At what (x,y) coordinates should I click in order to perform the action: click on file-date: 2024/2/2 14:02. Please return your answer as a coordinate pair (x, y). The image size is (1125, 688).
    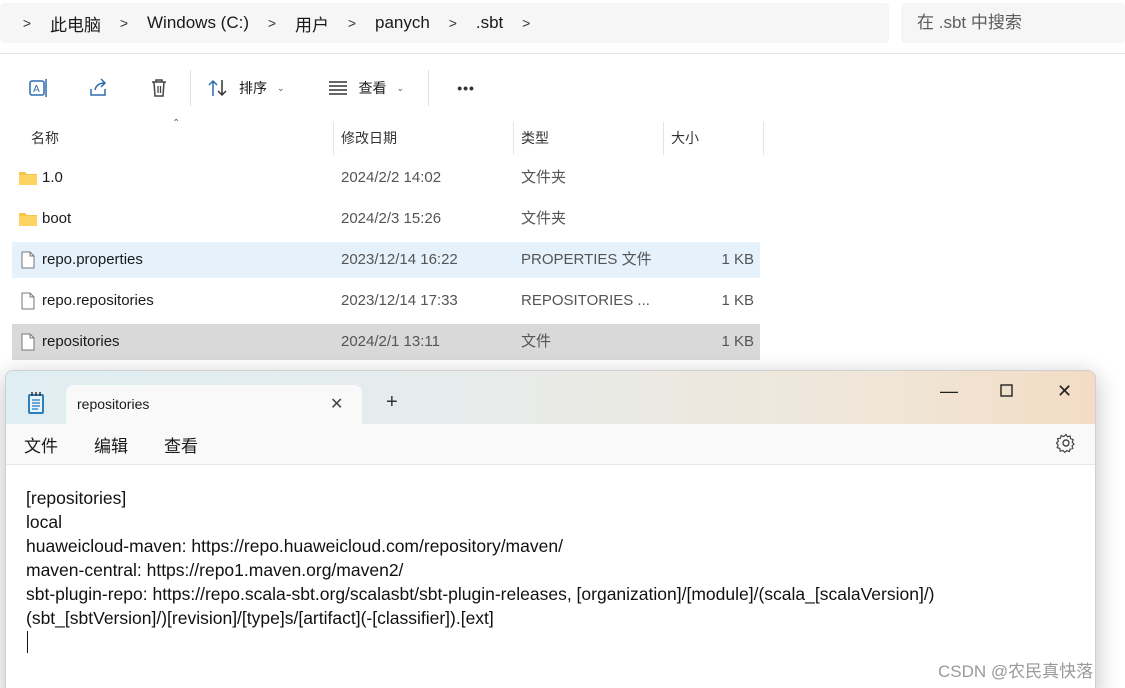
    Looking at the image, I should click on (391, 177).